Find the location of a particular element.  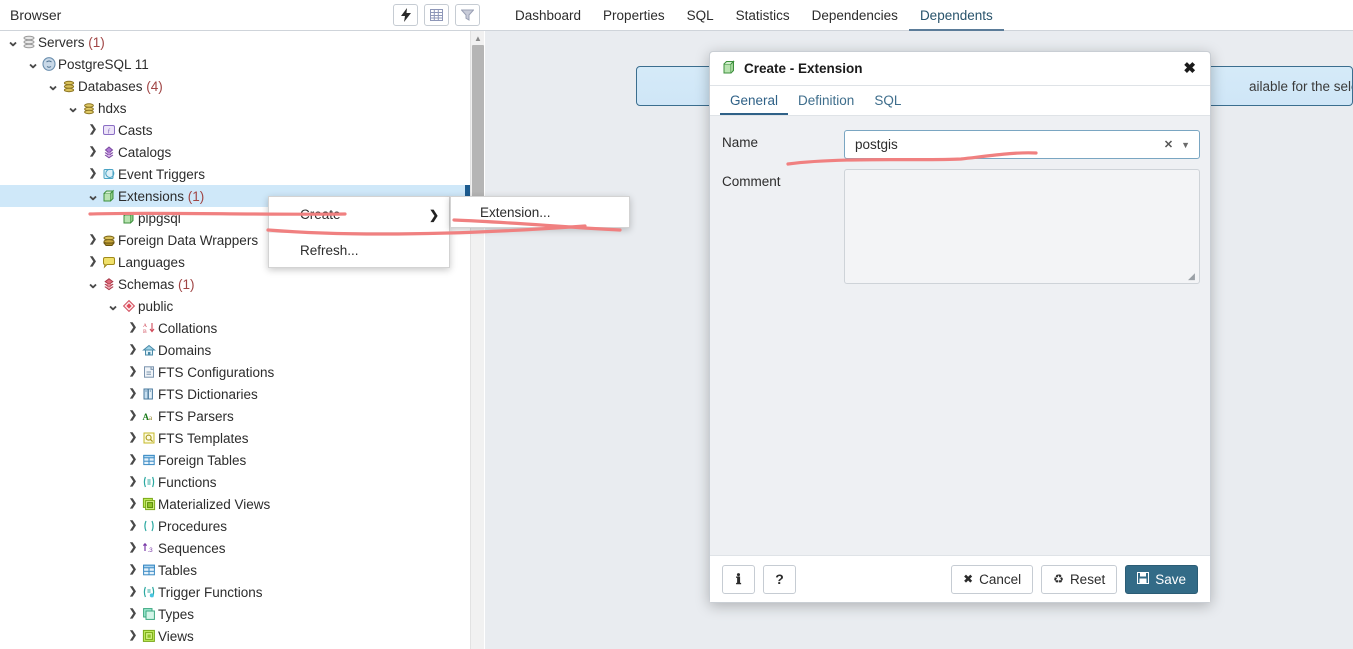

save-disk-icon is located at coordinates (1143, 579).